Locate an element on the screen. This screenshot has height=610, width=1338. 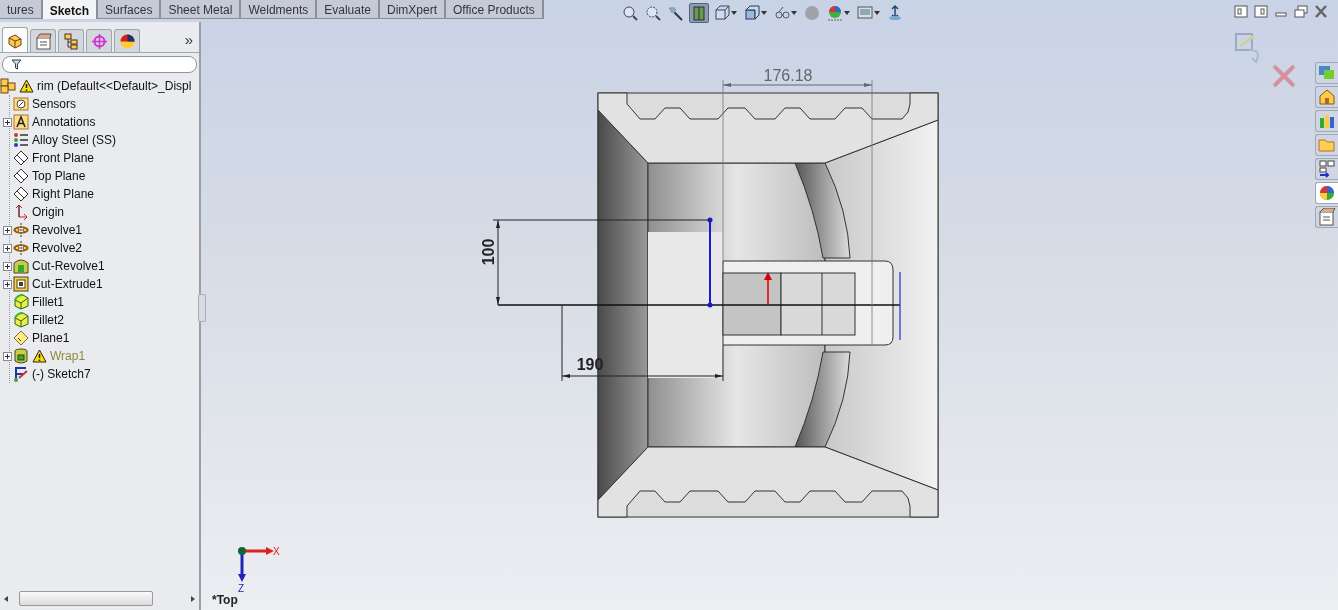
tree-item: Origin is located at coordinates (48, 212).